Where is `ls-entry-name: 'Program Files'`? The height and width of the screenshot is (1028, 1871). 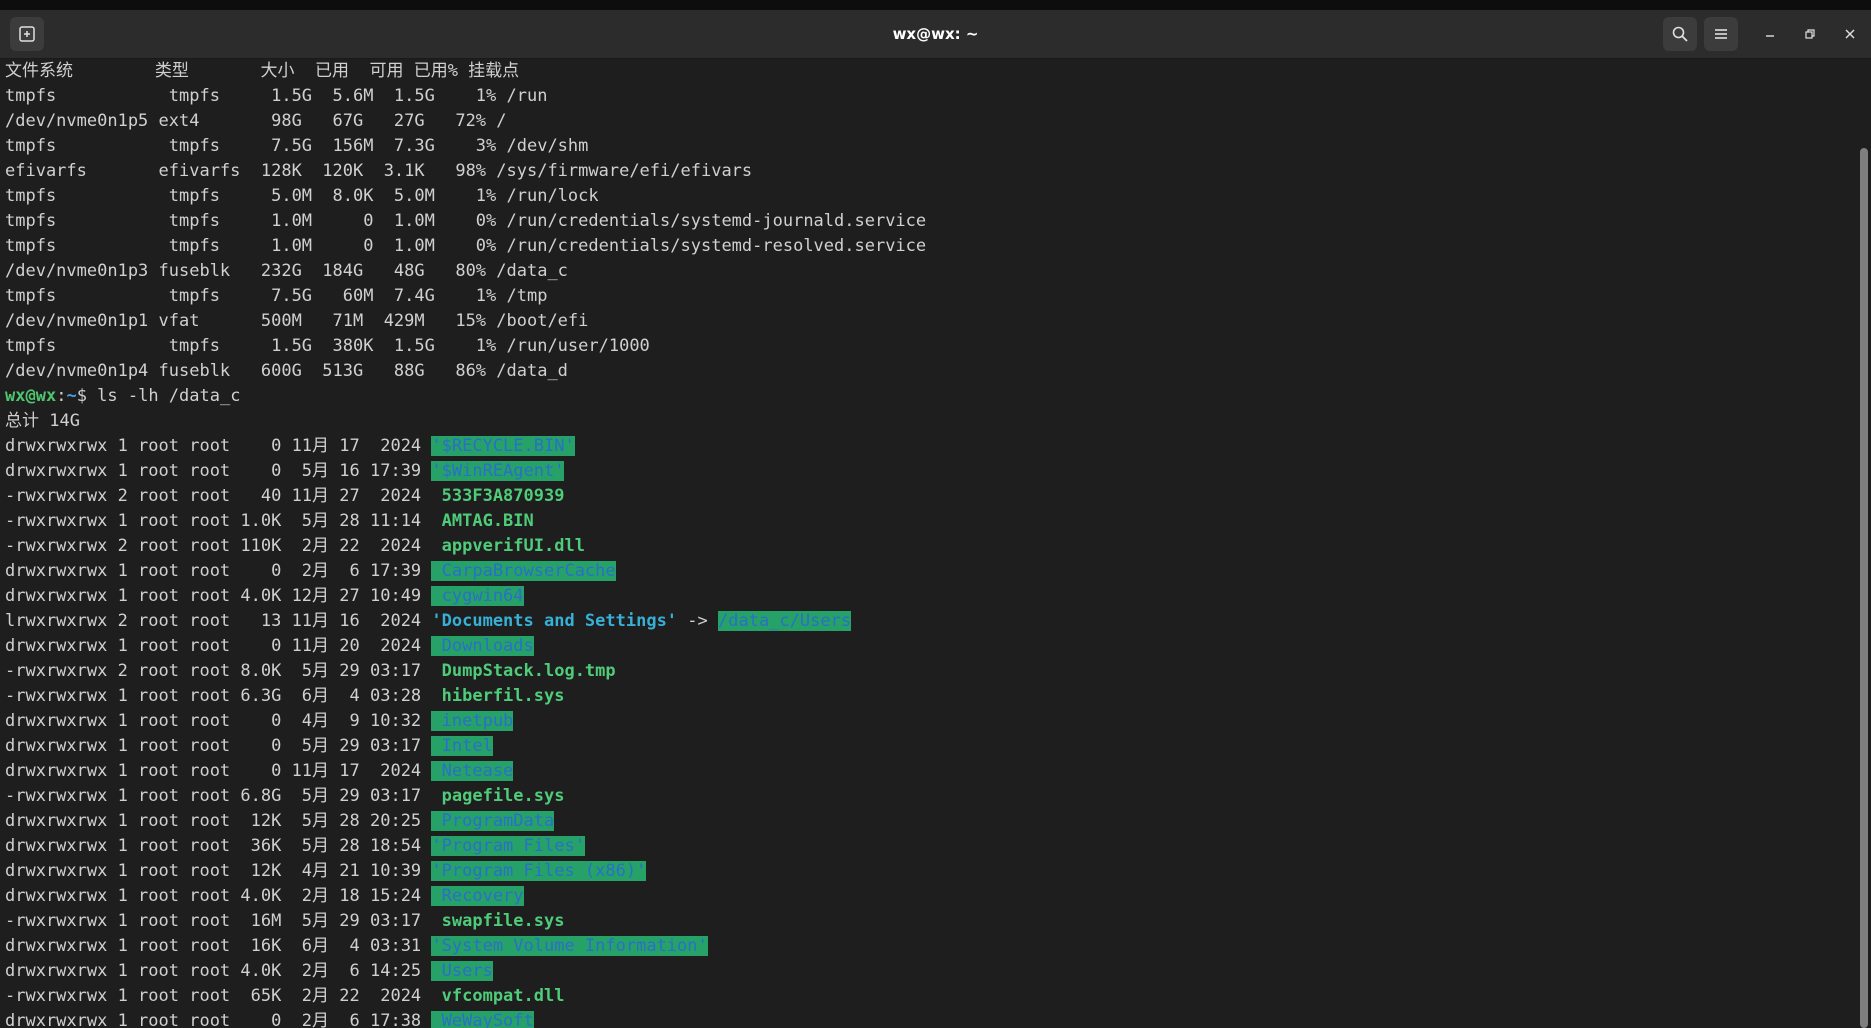 ls-entry-name: 'Program Files' is located at coordinates (508, 846).